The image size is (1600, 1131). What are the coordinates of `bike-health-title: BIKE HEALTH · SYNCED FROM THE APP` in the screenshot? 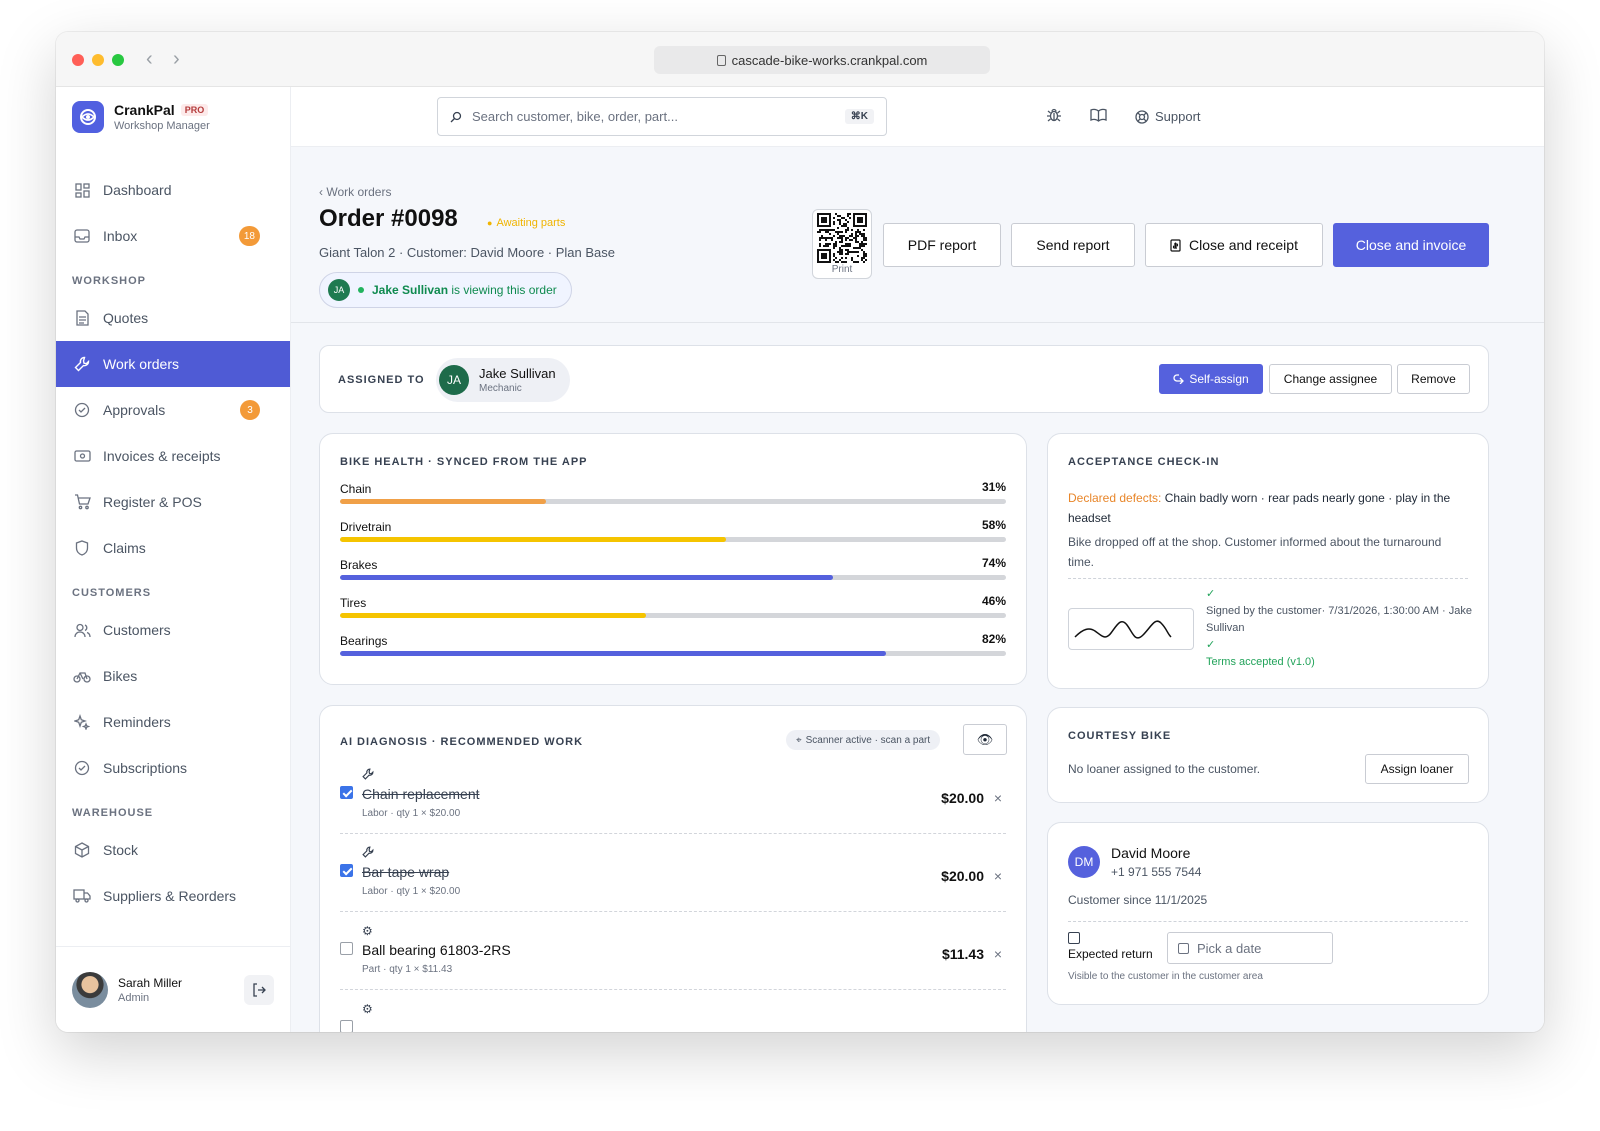 It's located at (464, 462).